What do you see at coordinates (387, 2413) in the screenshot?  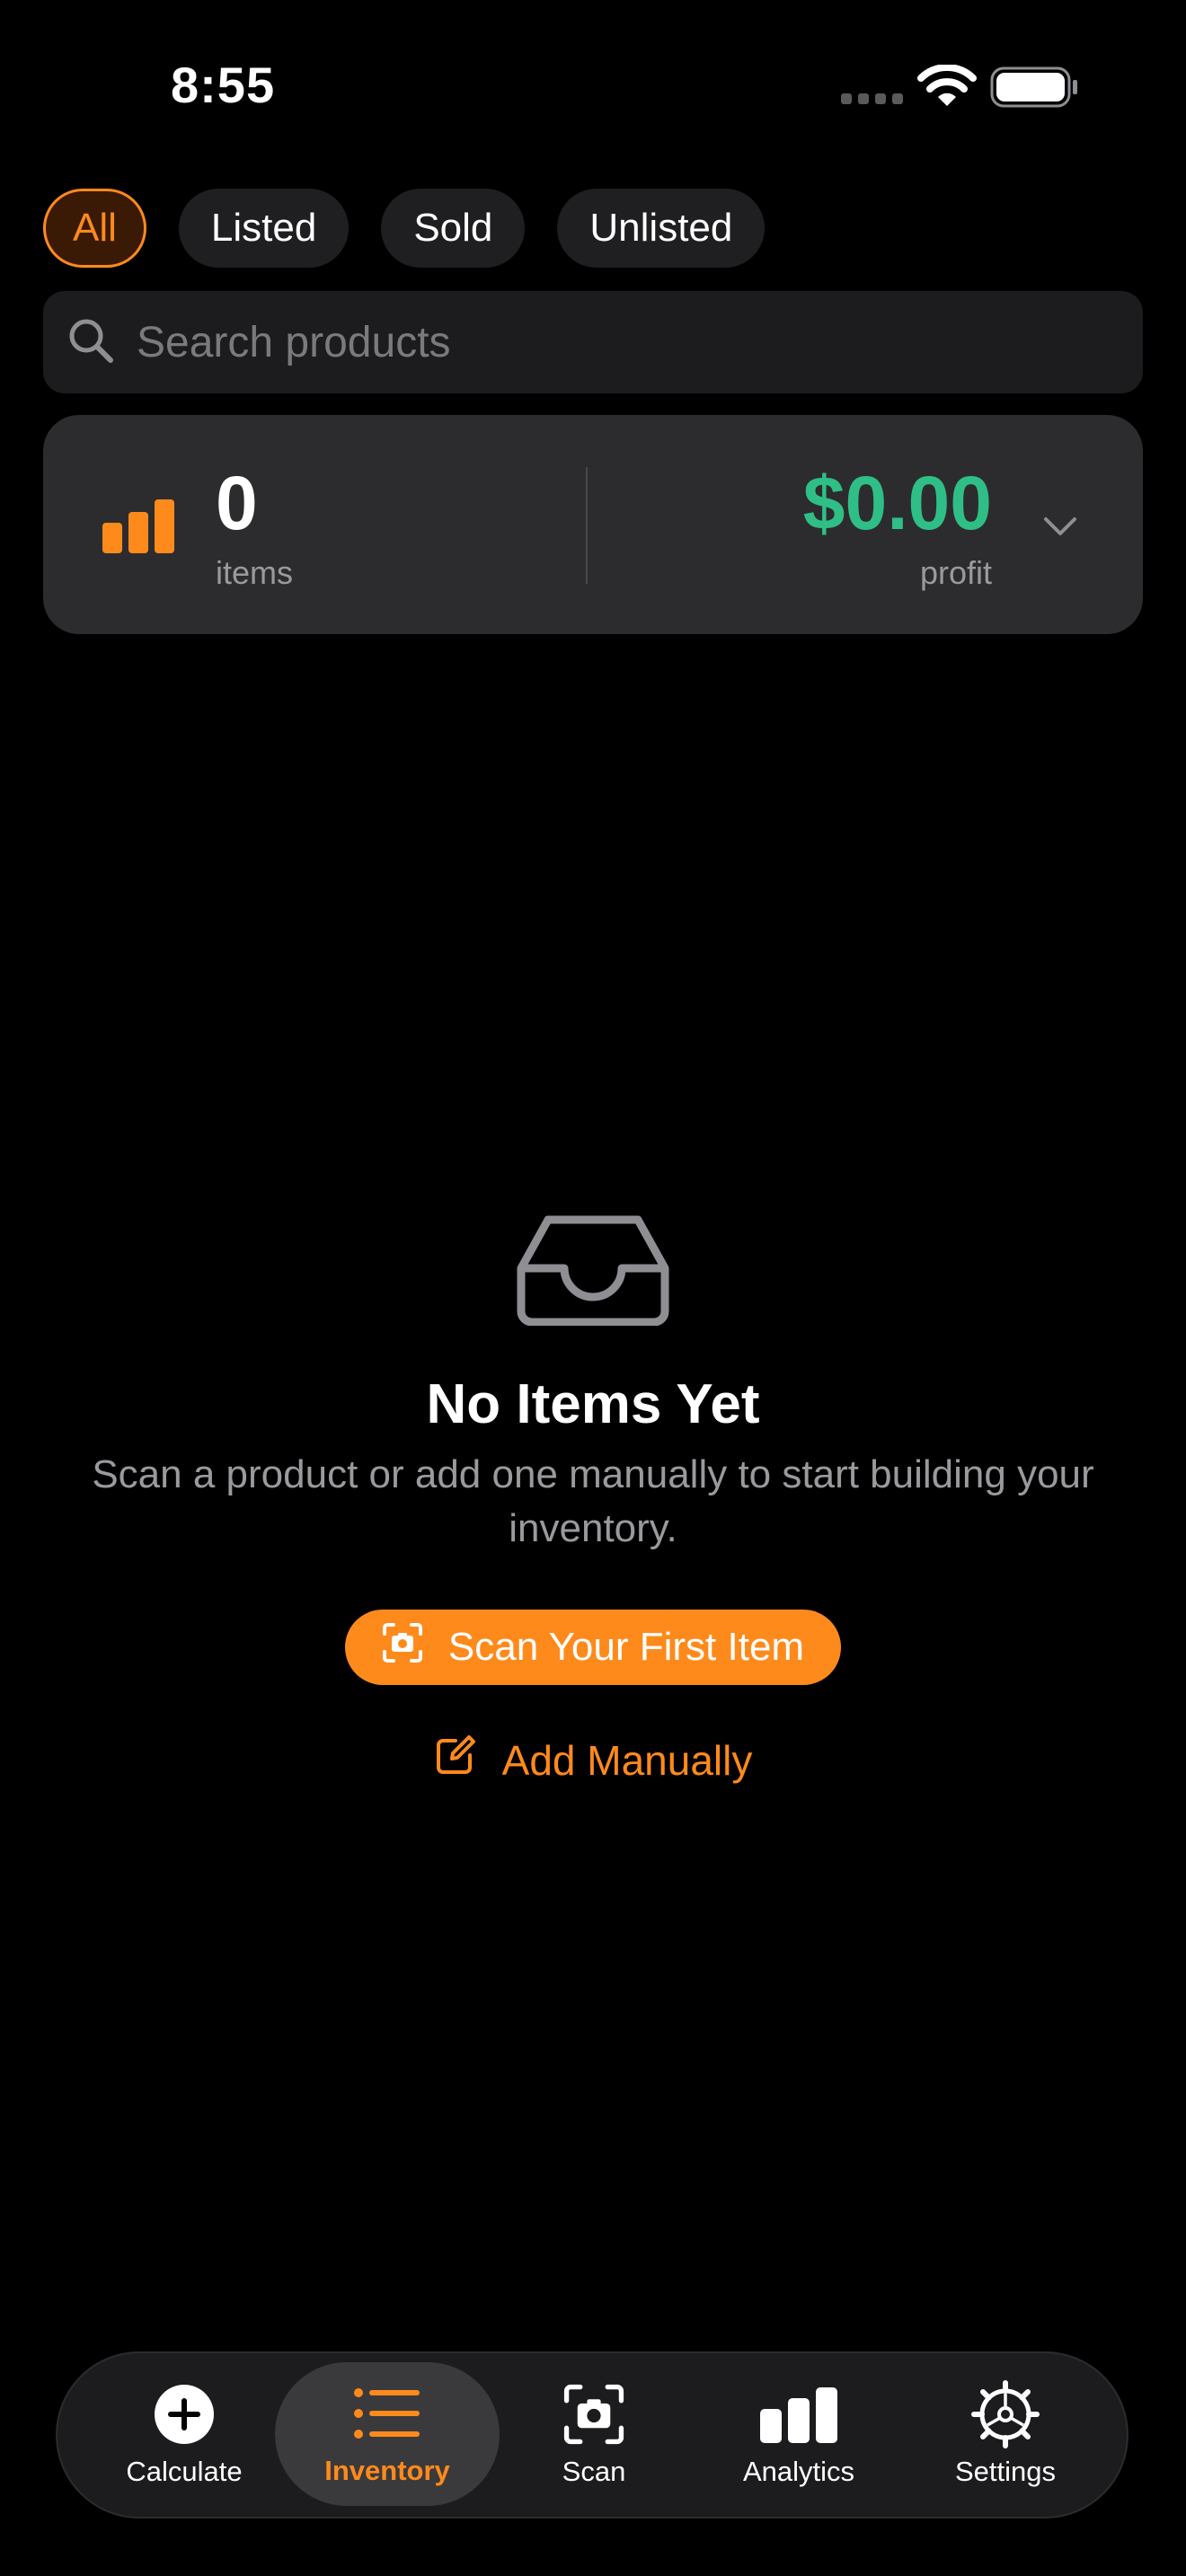 I see `list-icon` at bounding box center [387, 2413].